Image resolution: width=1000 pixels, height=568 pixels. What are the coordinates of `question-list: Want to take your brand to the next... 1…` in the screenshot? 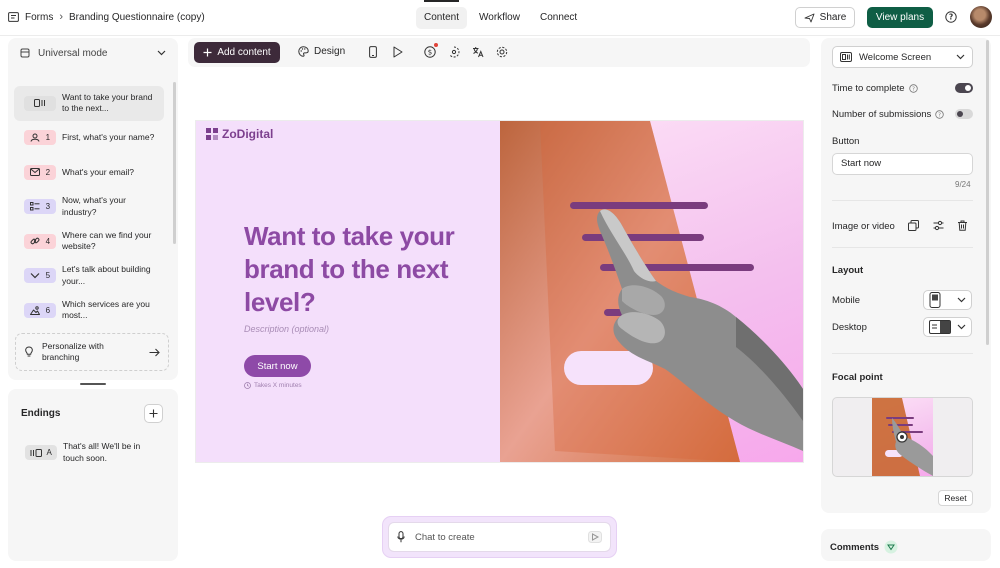 It's located at (89, 207).